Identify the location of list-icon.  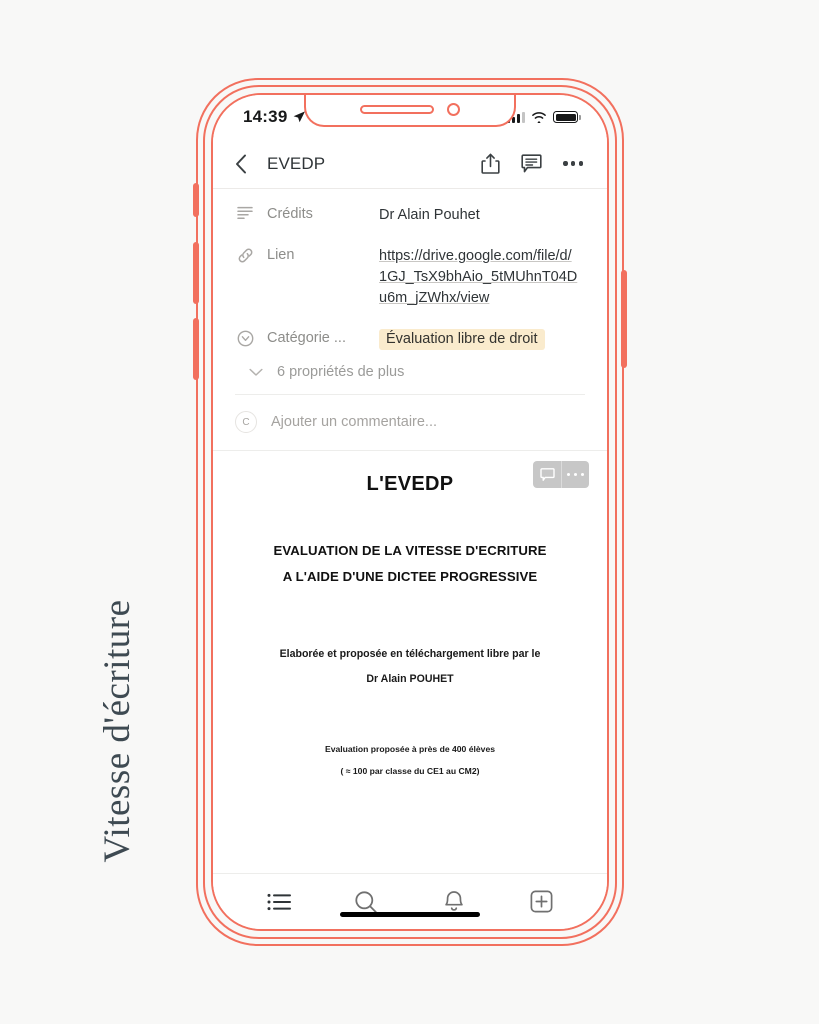
(279, 901).